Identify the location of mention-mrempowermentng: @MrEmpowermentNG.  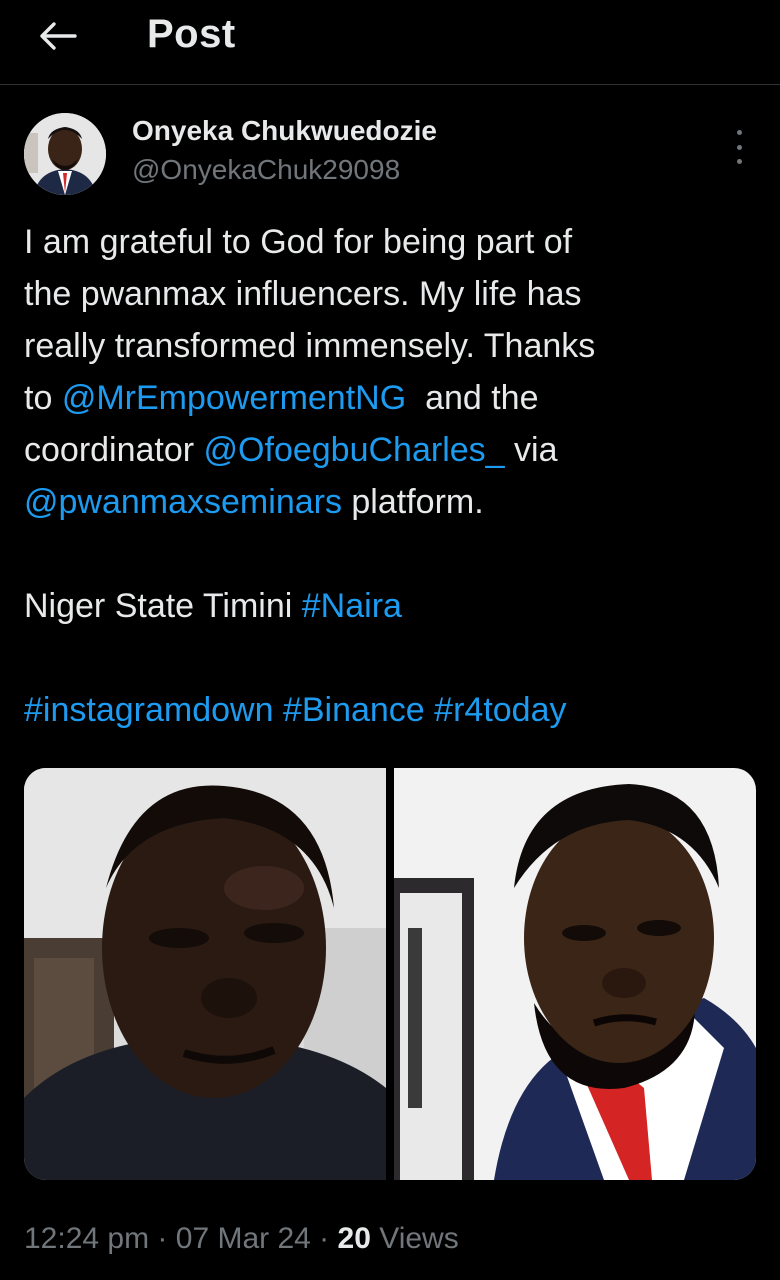
(234, 398).